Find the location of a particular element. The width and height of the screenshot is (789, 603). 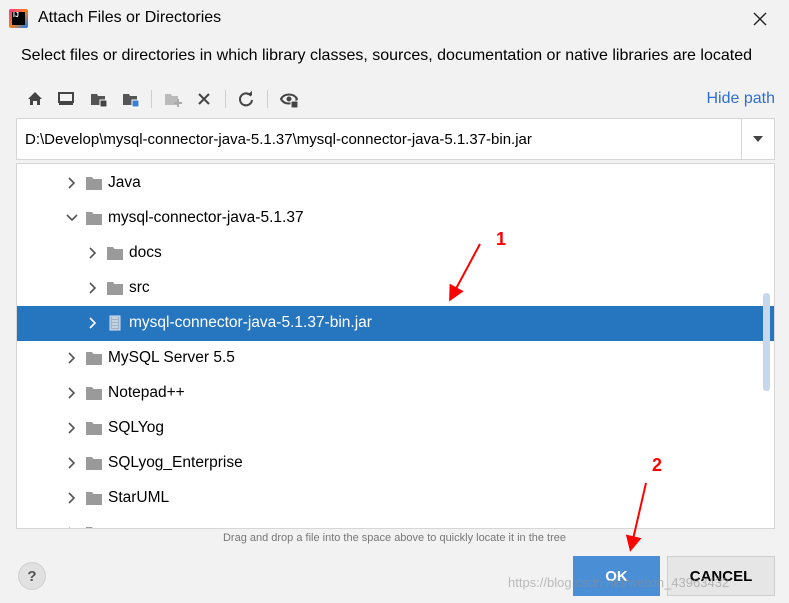

annotation-overlay is located at coordinates (548, 397).